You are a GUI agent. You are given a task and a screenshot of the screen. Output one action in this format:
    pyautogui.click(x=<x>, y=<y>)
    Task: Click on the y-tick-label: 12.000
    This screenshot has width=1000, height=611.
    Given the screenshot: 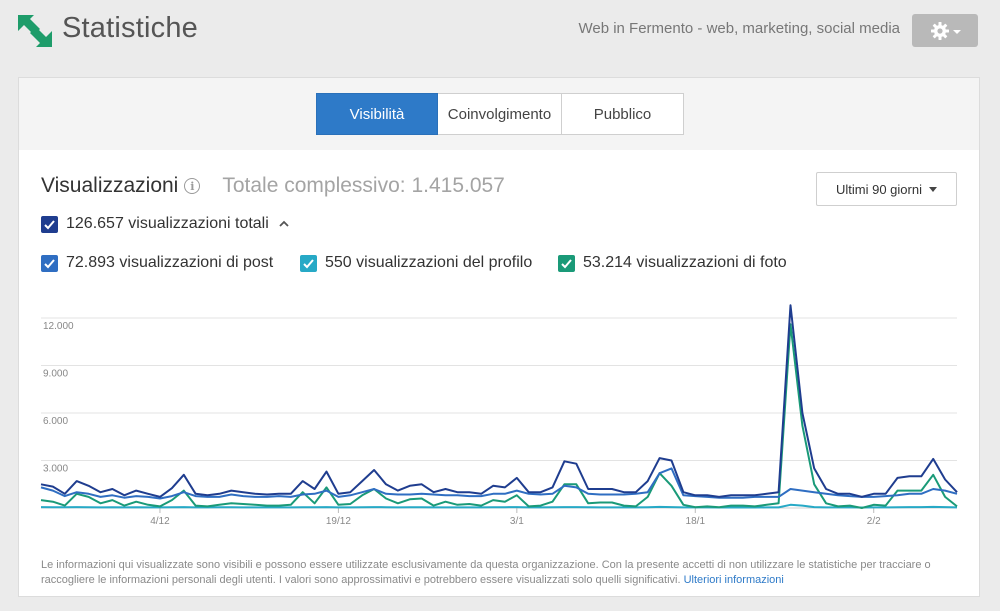 What is the action you would take?
    pyautogui.click(x=58, y=326)
    